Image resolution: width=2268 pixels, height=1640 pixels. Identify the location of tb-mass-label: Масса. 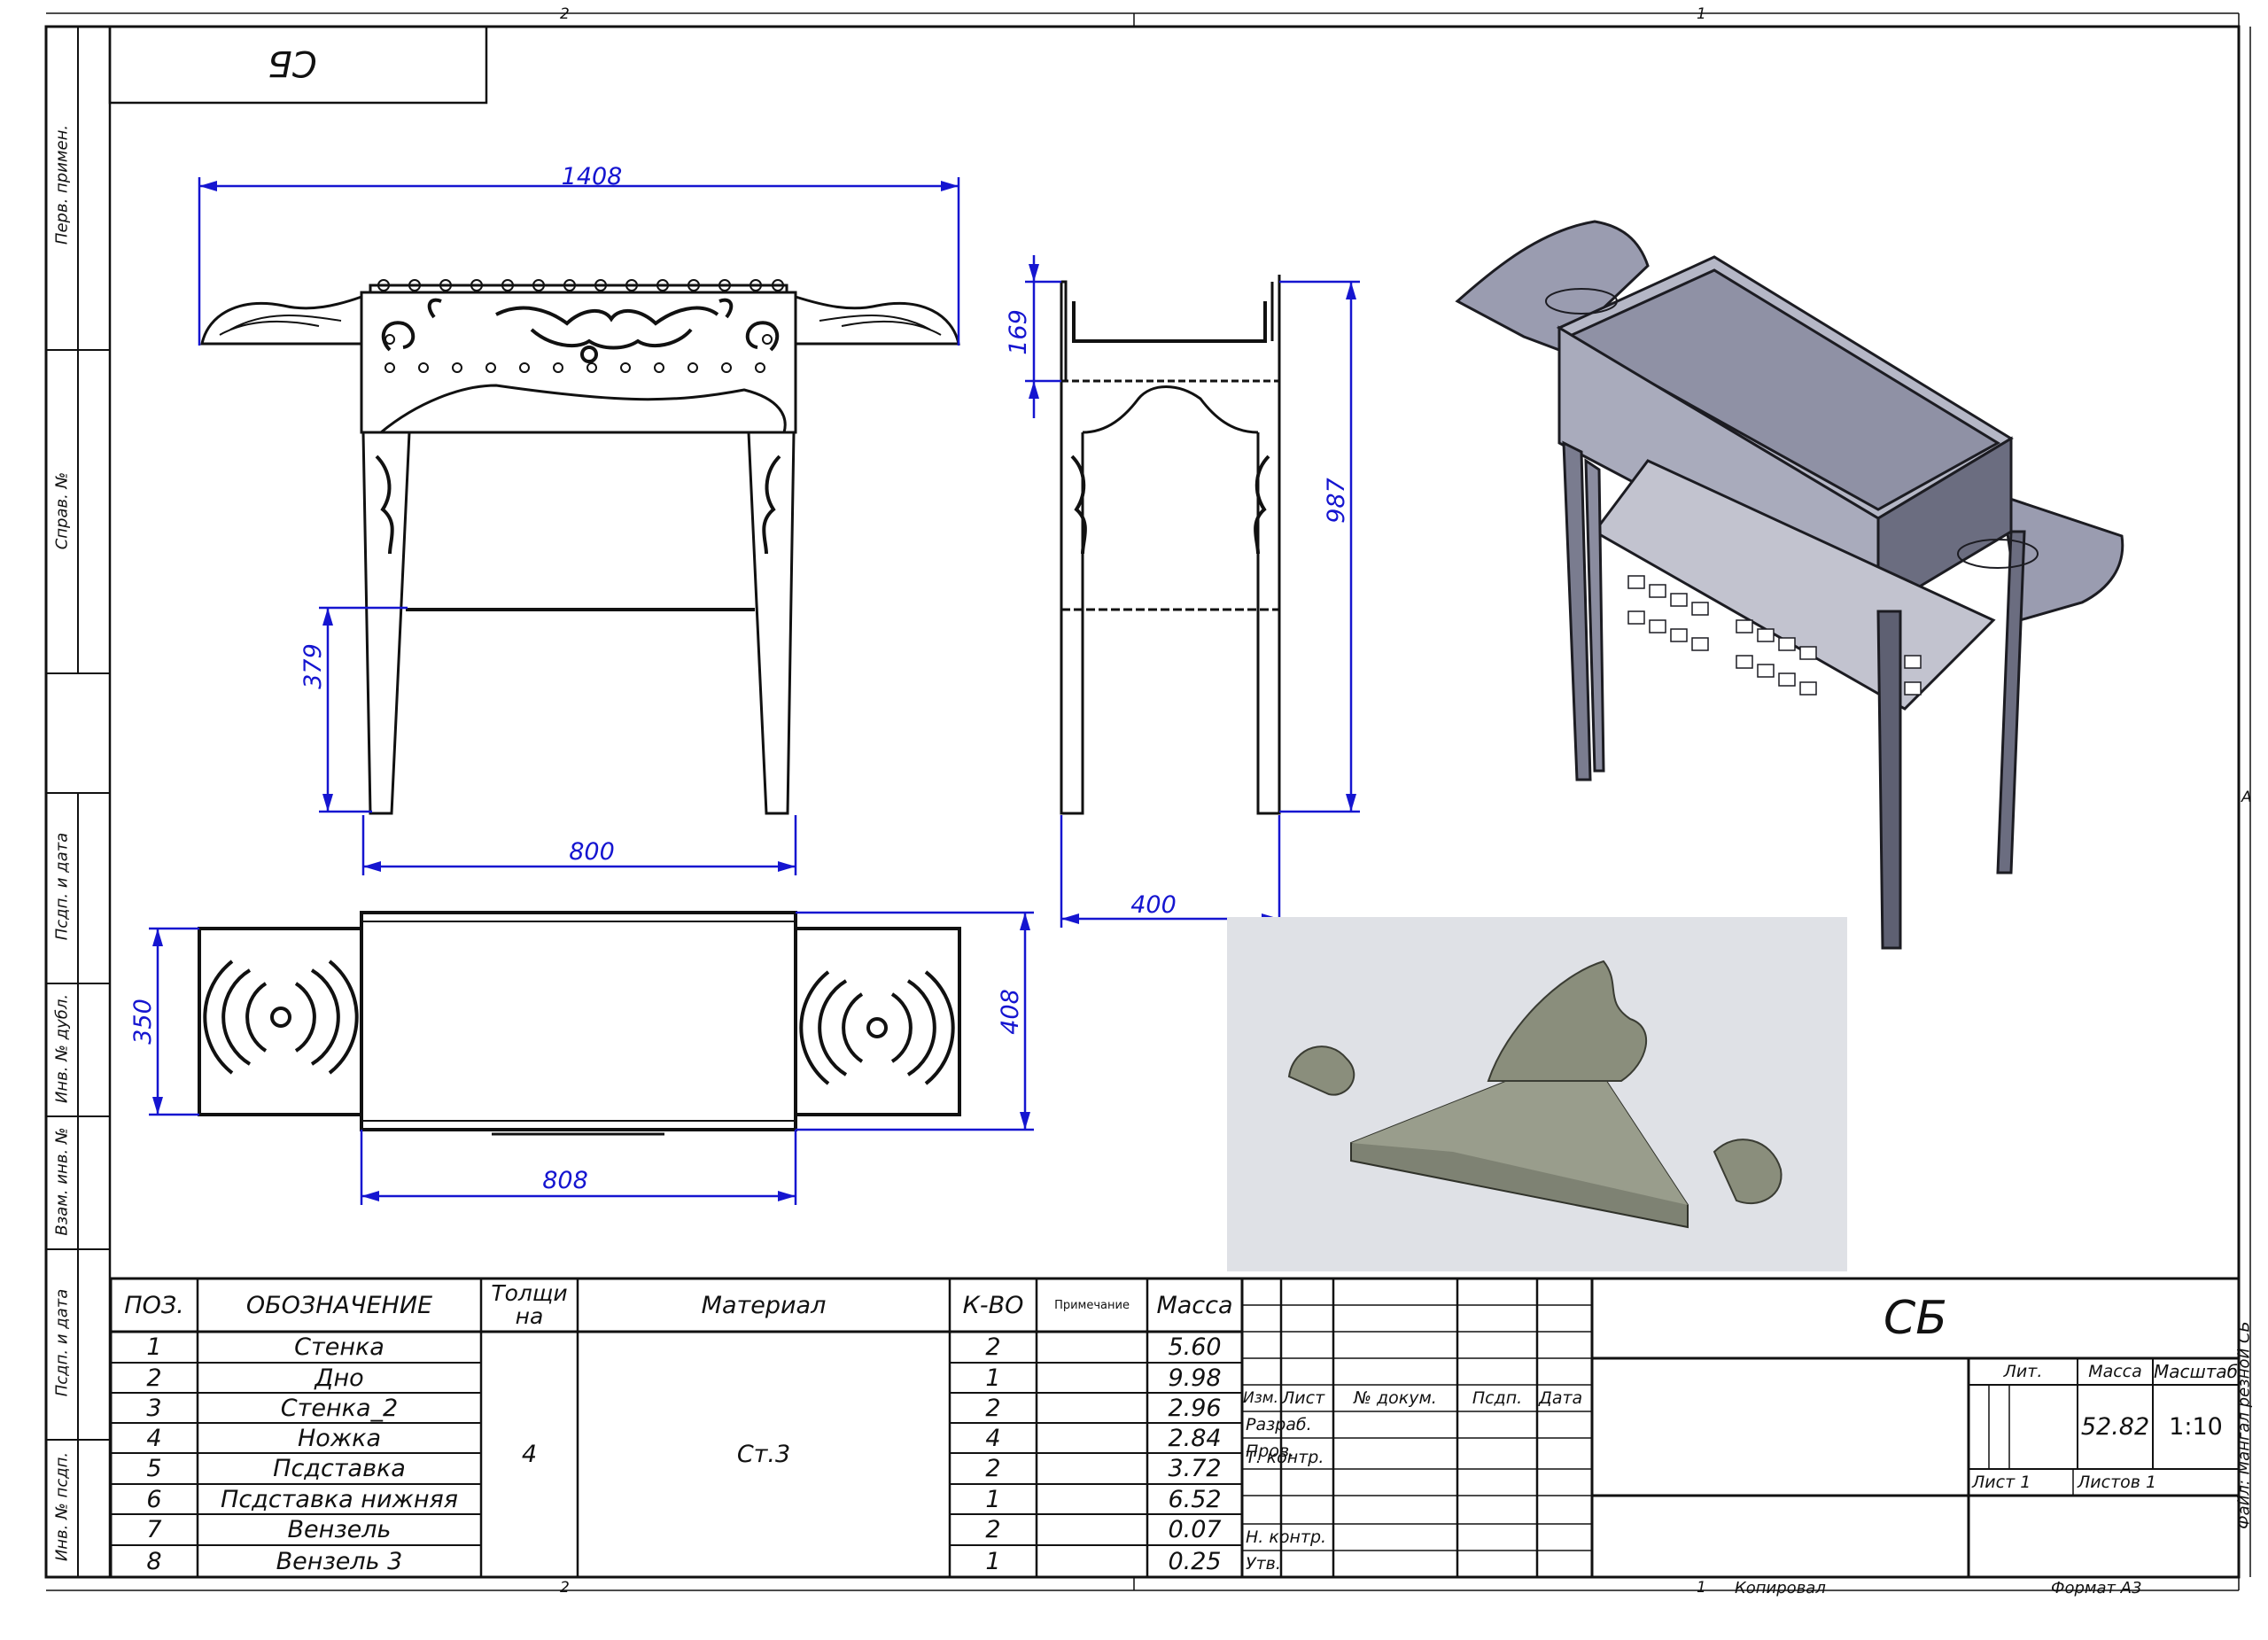
(2115, 1371).